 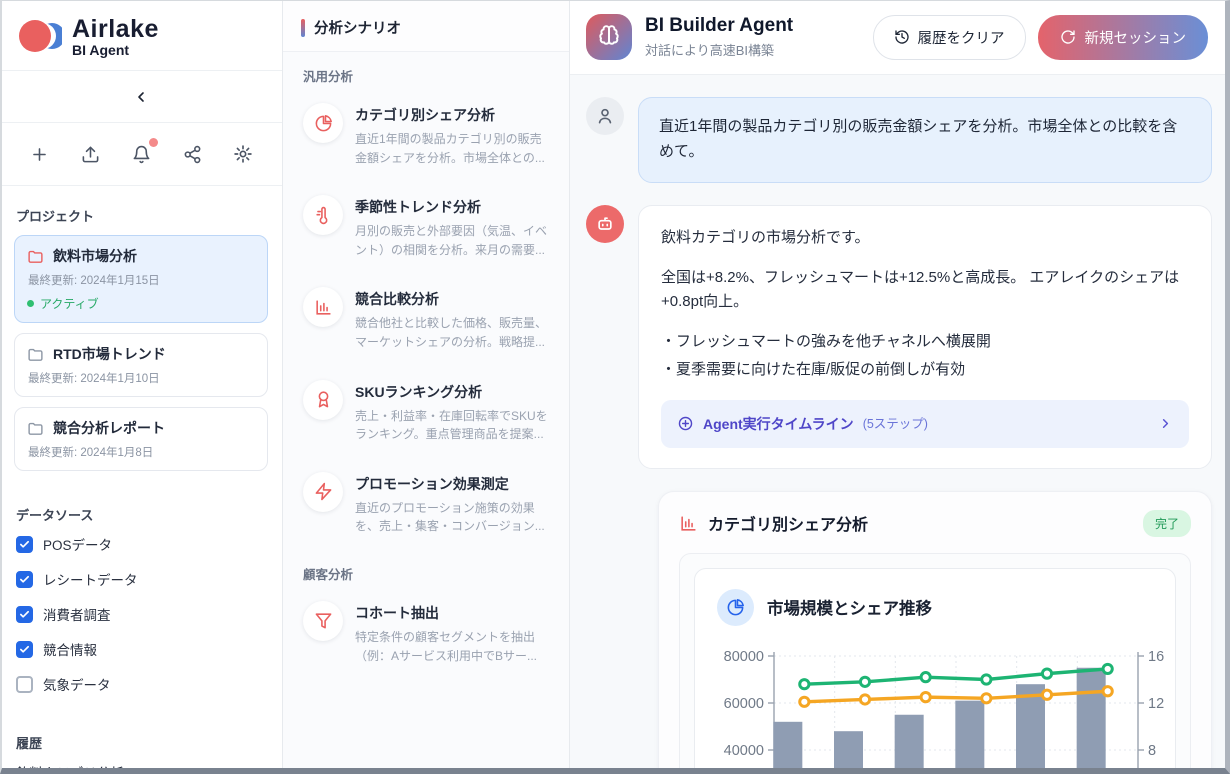 I want to click on plus-icon, so click(x=39, y=154).